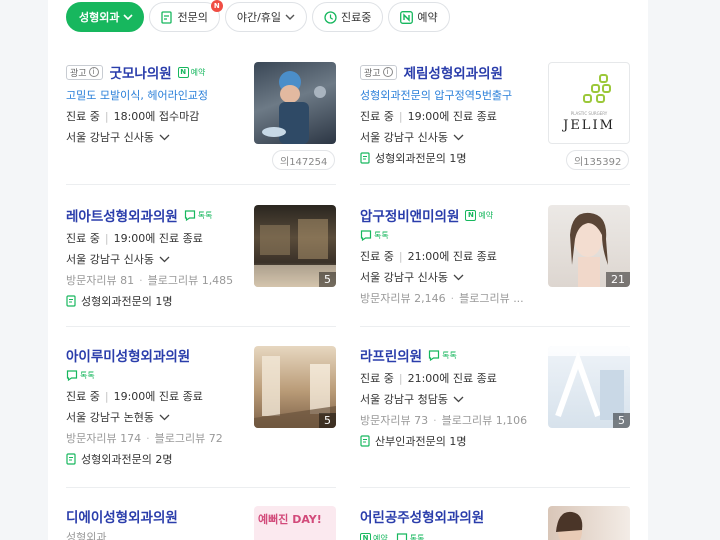 The width and height of the screenshot is (720, 540). Describe the element at coordinates (589, 246) in the screenshot. I see `clinic-photo: 21` at that location.